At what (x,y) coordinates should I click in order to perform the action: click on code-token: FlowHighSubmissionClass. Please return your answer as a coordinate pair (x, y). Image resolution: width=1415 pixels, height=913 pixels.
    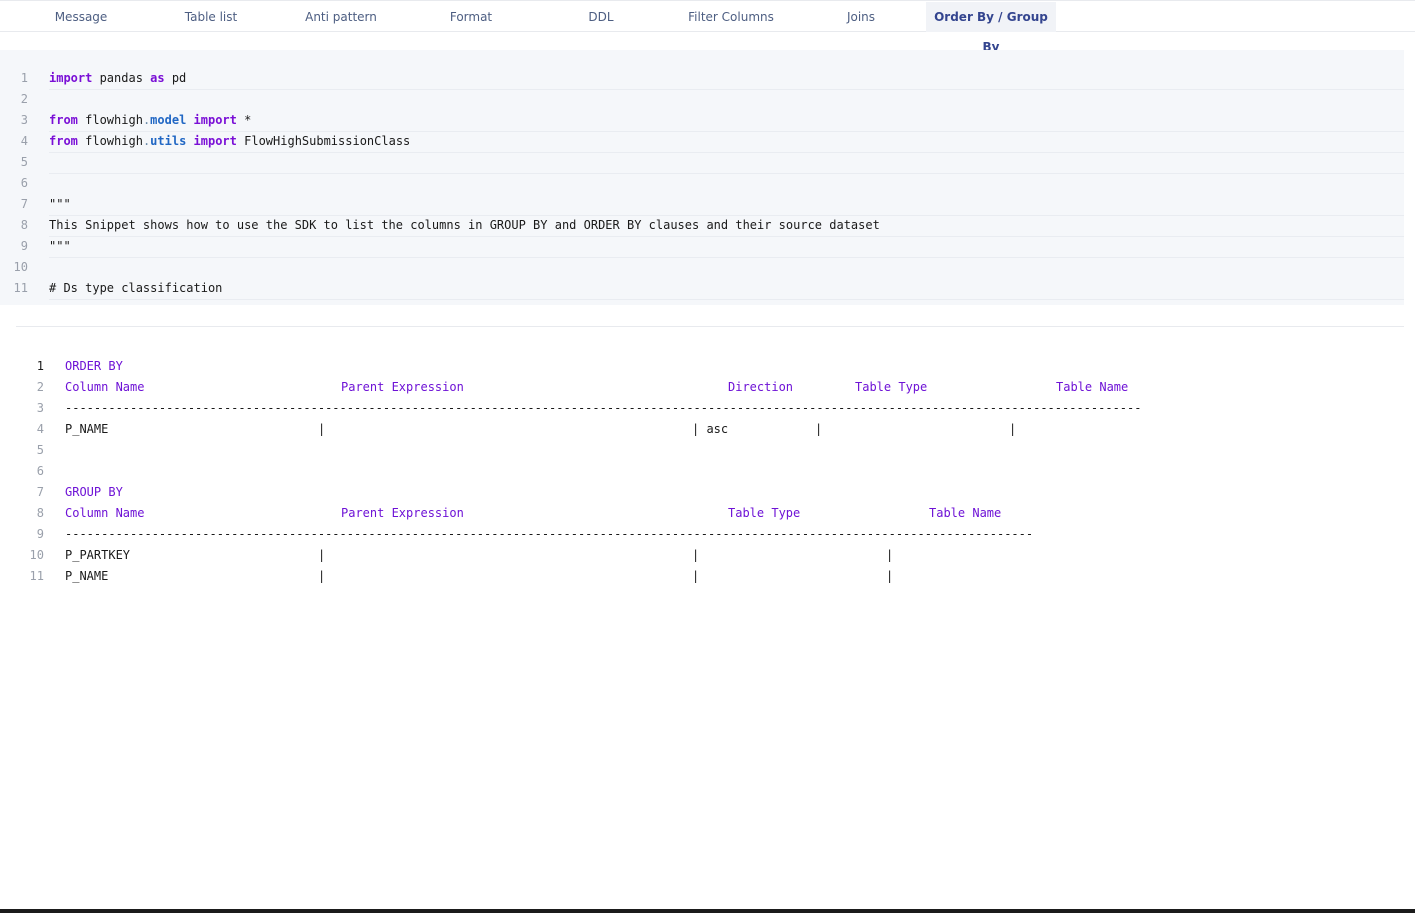
    Looking at the image, I should click on (323, 141).